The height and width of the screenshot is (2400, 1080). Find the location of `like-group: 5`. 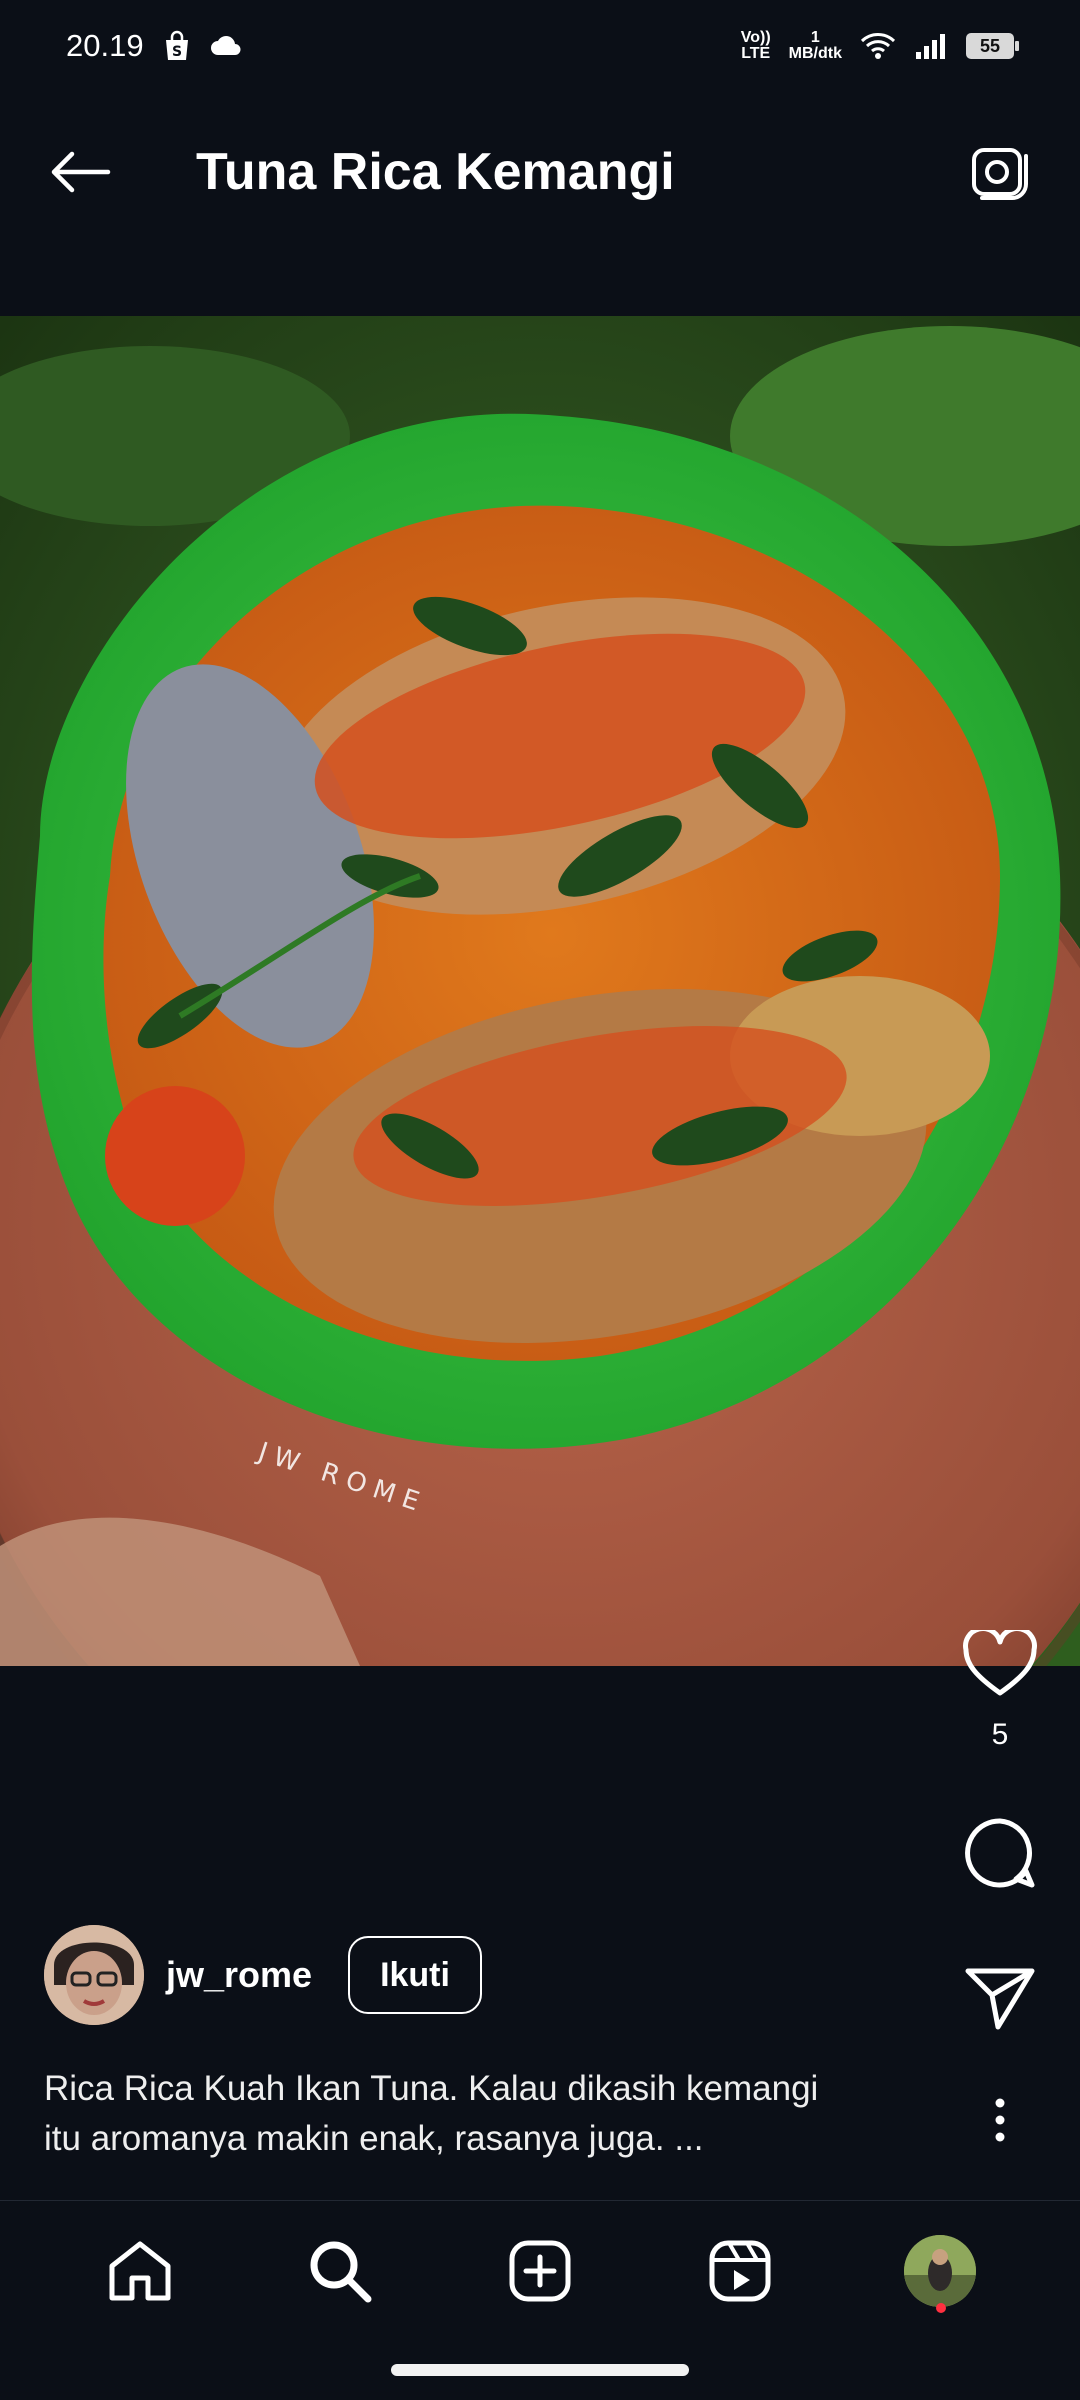

like-group: 5 is located at coordinates (1000, 1691).